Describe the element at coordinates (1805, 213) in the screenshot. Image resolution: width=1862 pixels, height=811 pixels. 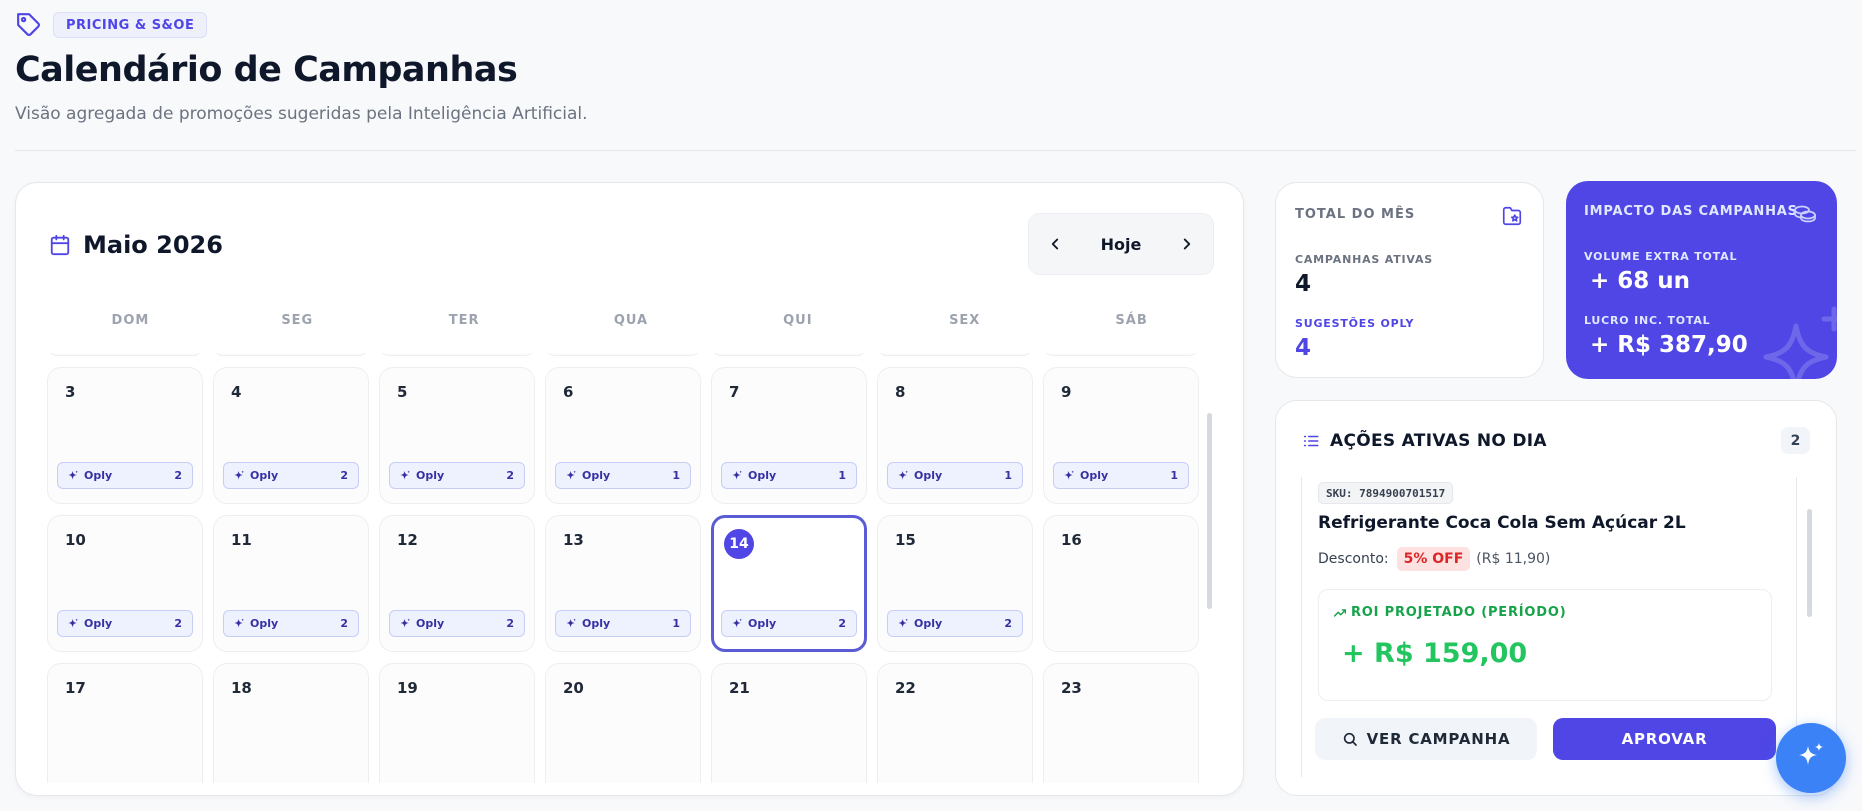
I see `coins-icon` at that location.